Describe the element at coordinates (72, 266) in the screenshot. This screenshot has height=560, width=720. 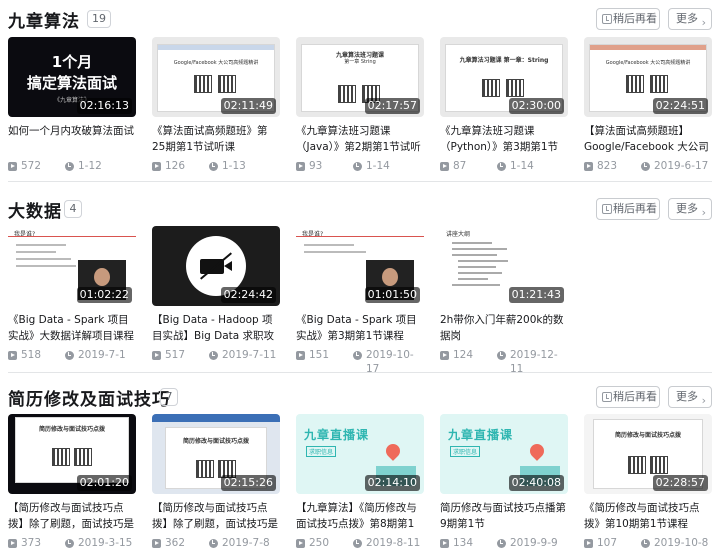
I see `video-thumbnail: 我是谁? 01:02:22` at that location.